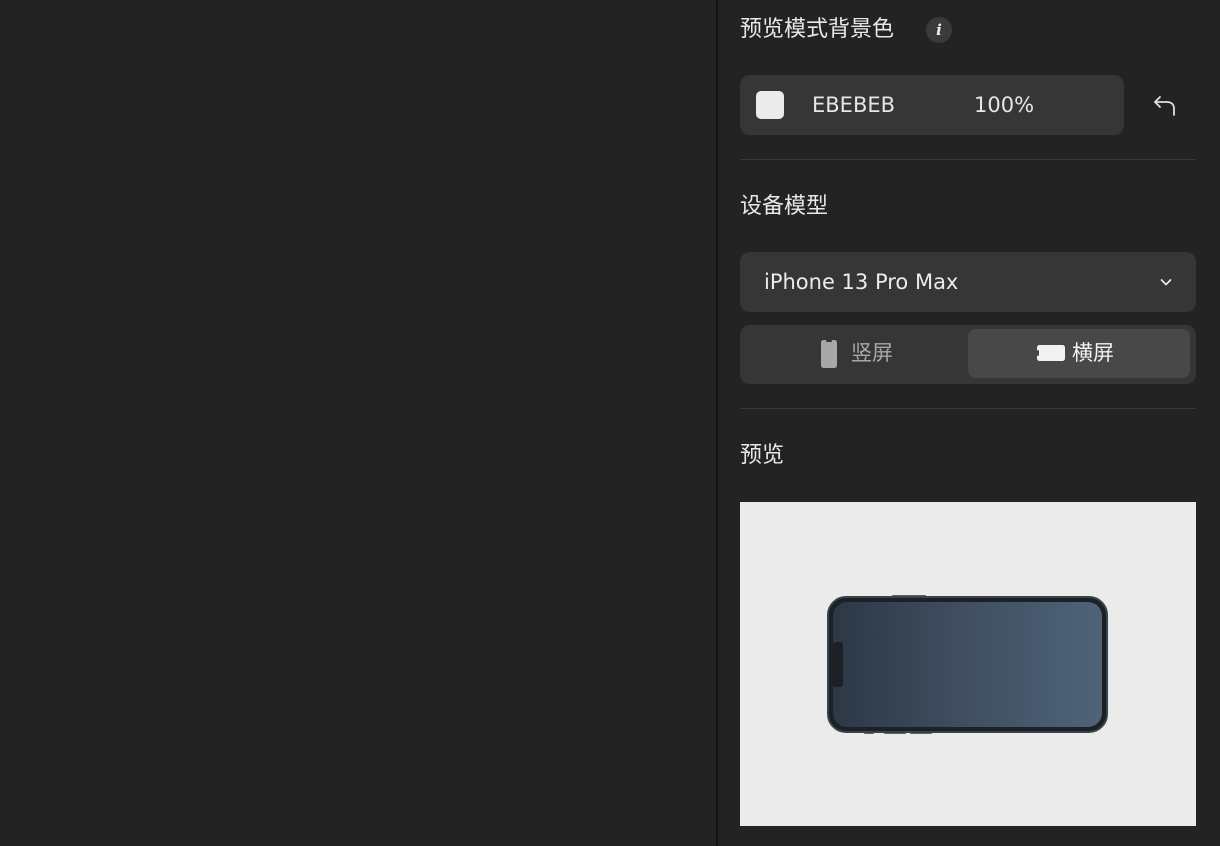  Describe the element at coordinates (1166, 282) in the screenshot. I see `chevron-down-icon` at that location.